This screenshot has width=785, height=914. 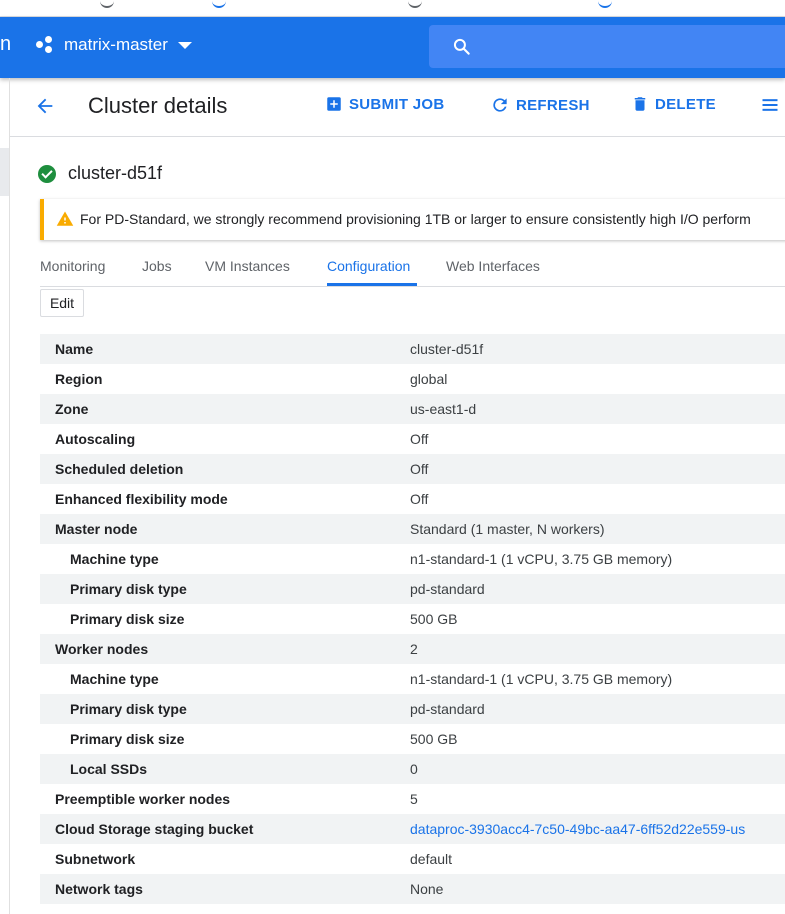 I want to click on config-key: Local SSDs, so click(x=109, y=769).